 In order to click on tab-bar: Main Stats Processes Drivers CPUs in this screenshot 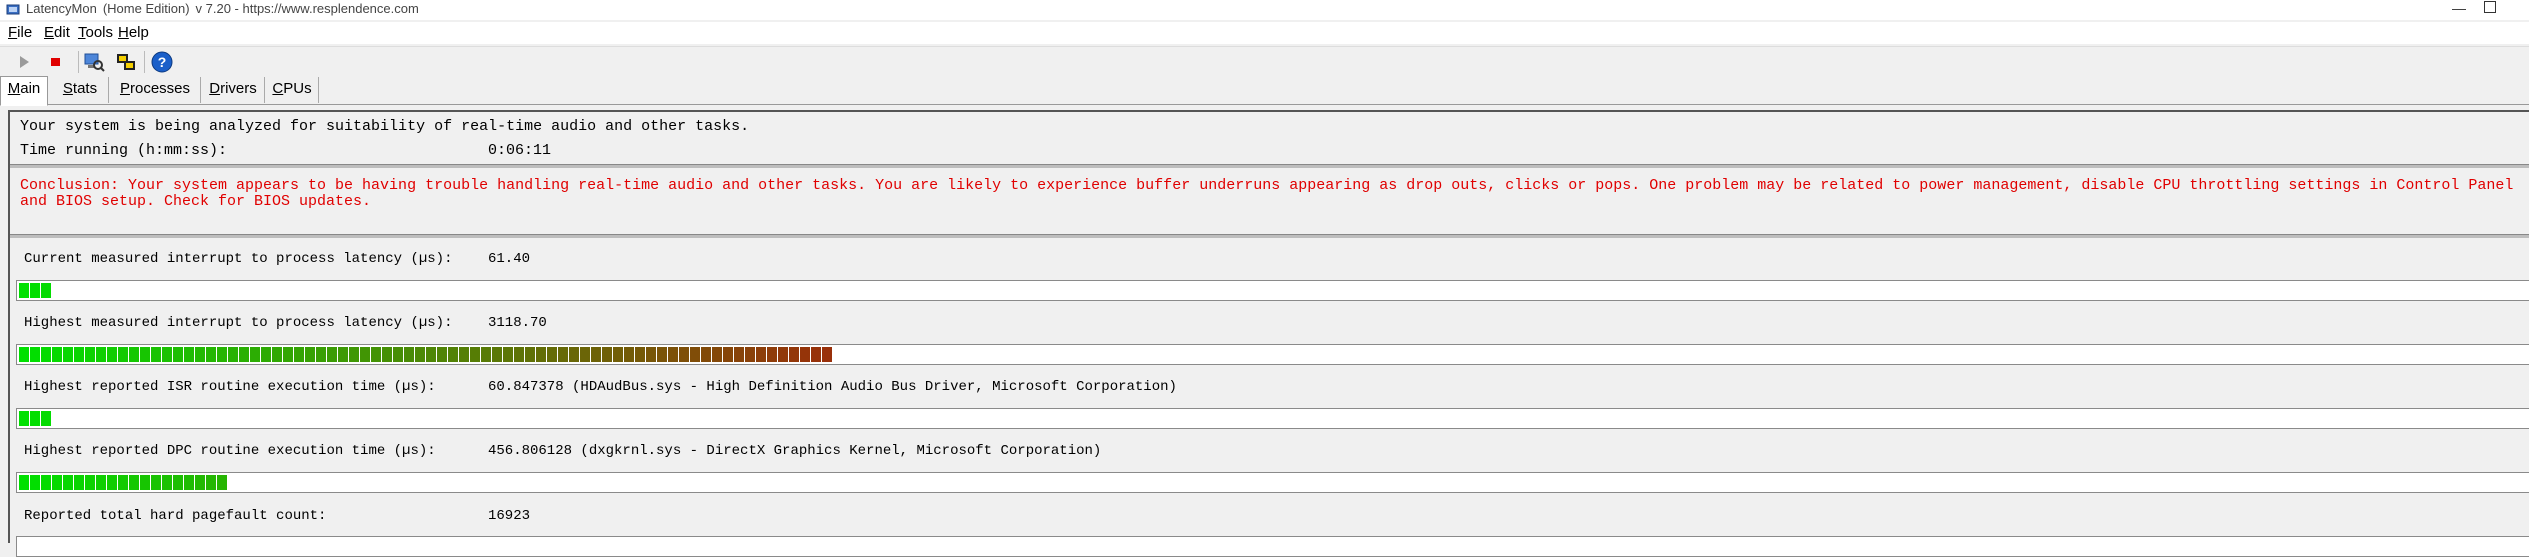, I will do `click(1264, 91)`.